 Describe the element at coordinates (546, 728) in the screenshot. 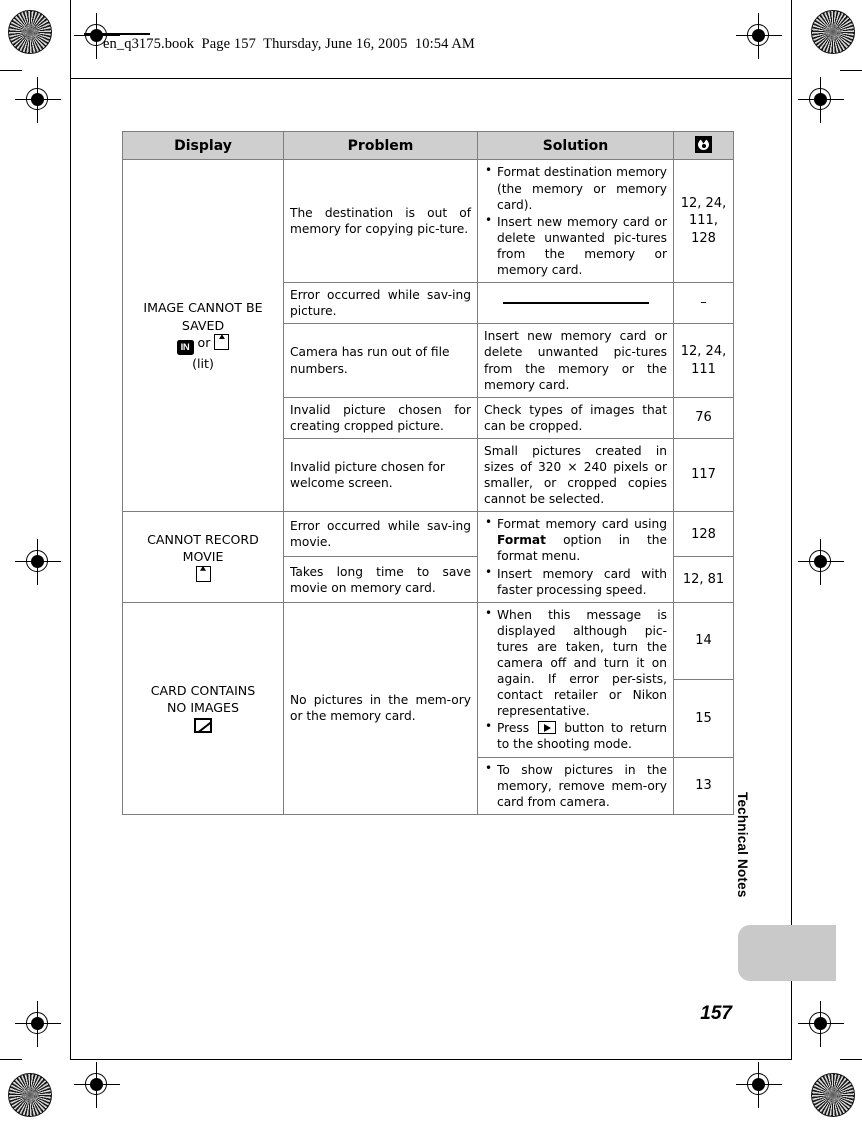

I see `playback-button-icon` at that location.